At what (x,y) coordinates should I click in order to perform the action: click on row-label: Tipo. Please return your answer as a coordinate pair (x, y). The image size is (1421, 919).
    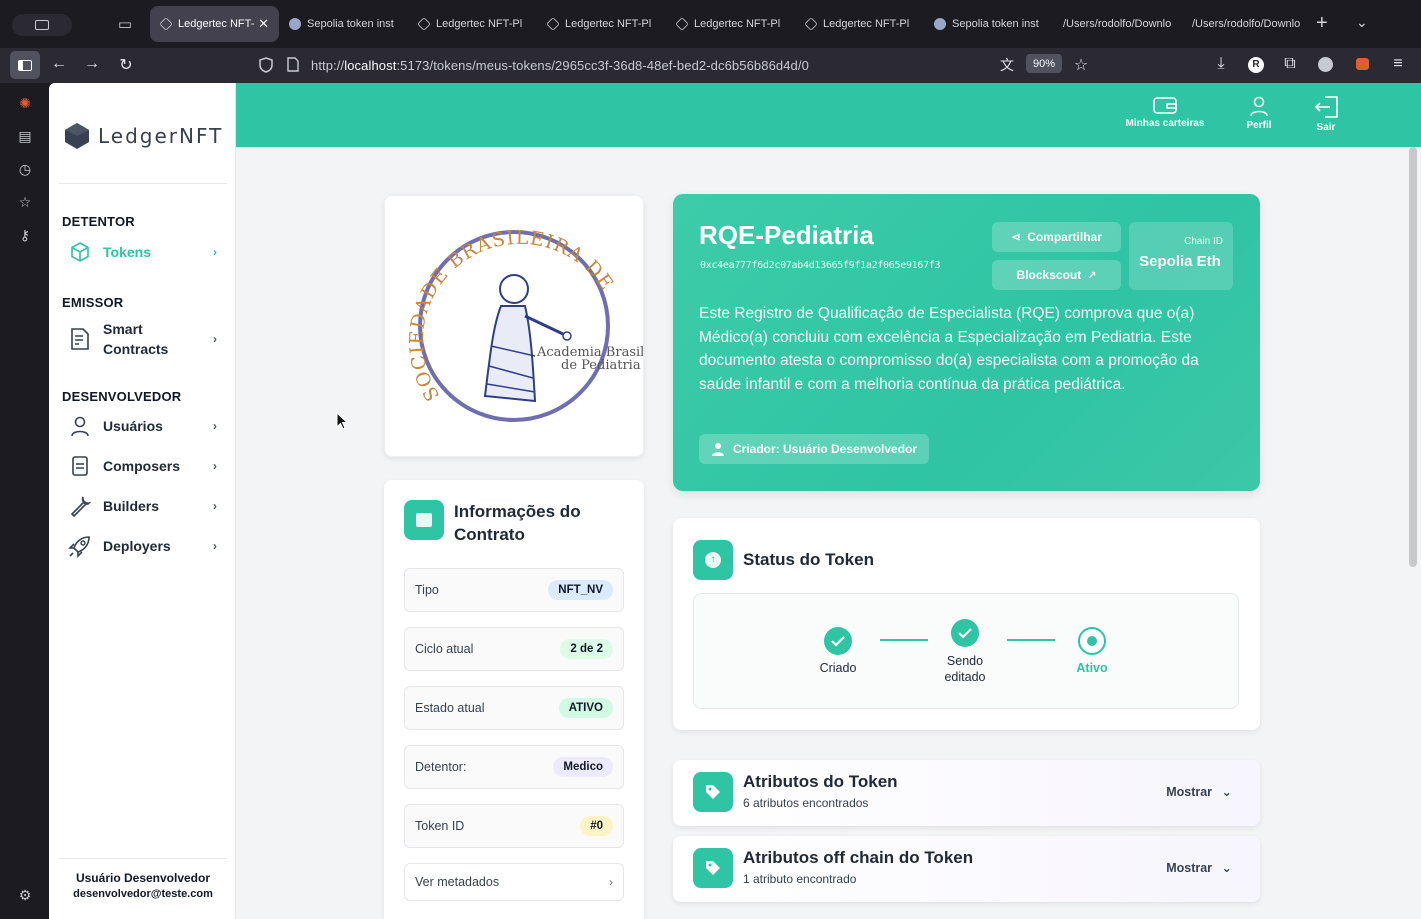
    Looking at the image, I should click on (427, 590).